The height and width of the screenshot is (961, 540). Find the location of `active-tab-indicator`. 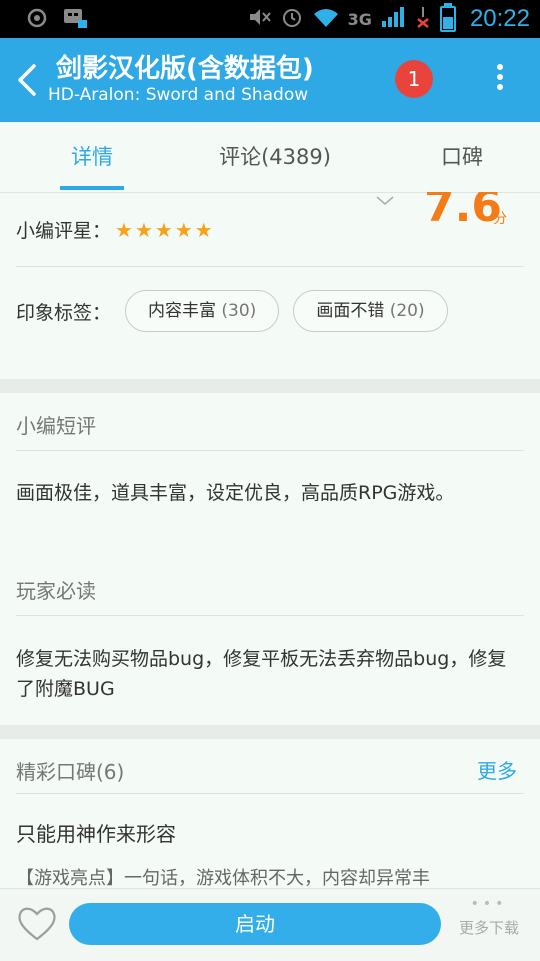

active-tab-indicator is located at coordinates (92, 188).